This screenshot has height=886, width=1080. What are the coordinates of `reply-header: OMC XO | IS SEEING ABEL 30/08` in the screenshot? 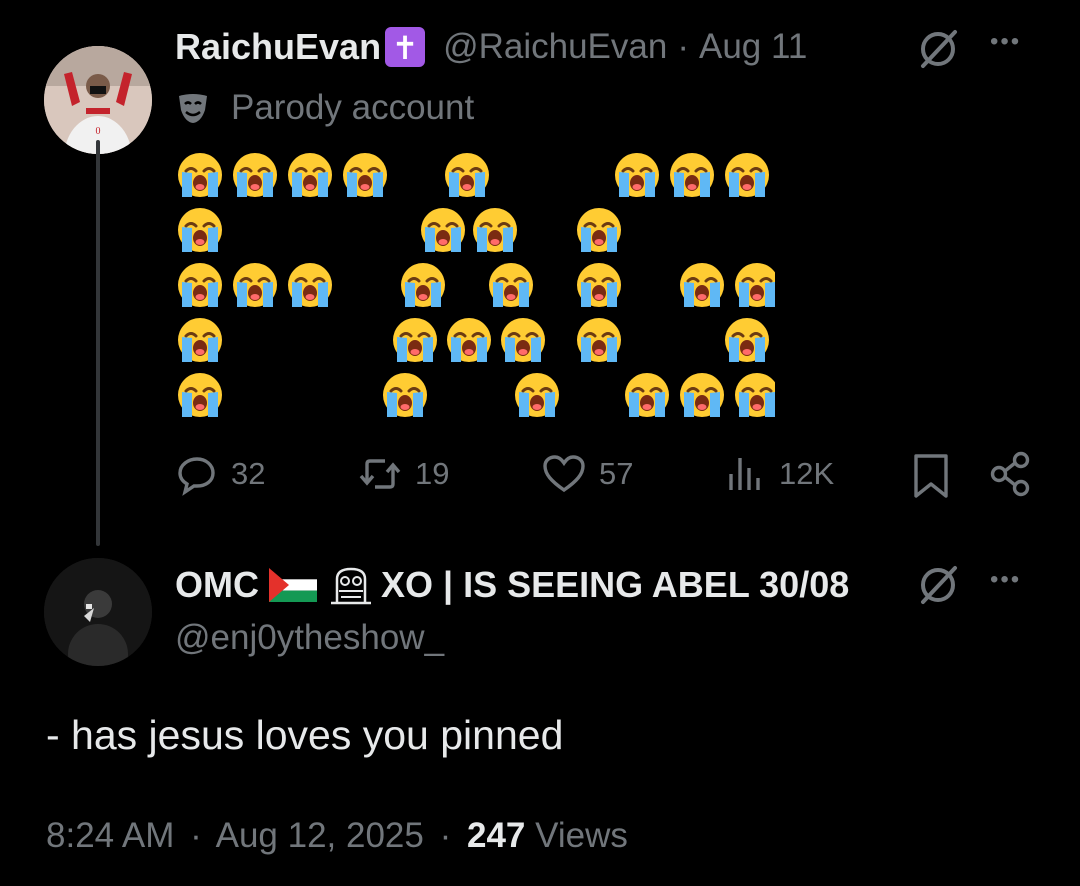 It's located at (512, 585).